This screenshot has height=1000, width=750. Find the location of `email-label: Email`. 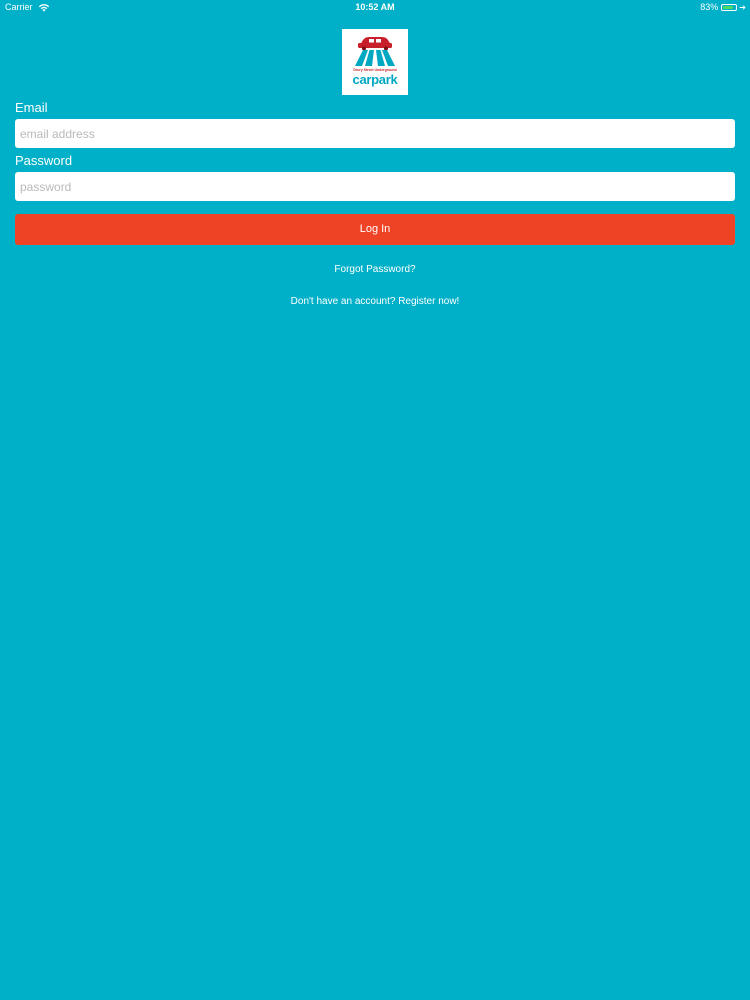

email-label: Email is located at coordinates (31, 107).